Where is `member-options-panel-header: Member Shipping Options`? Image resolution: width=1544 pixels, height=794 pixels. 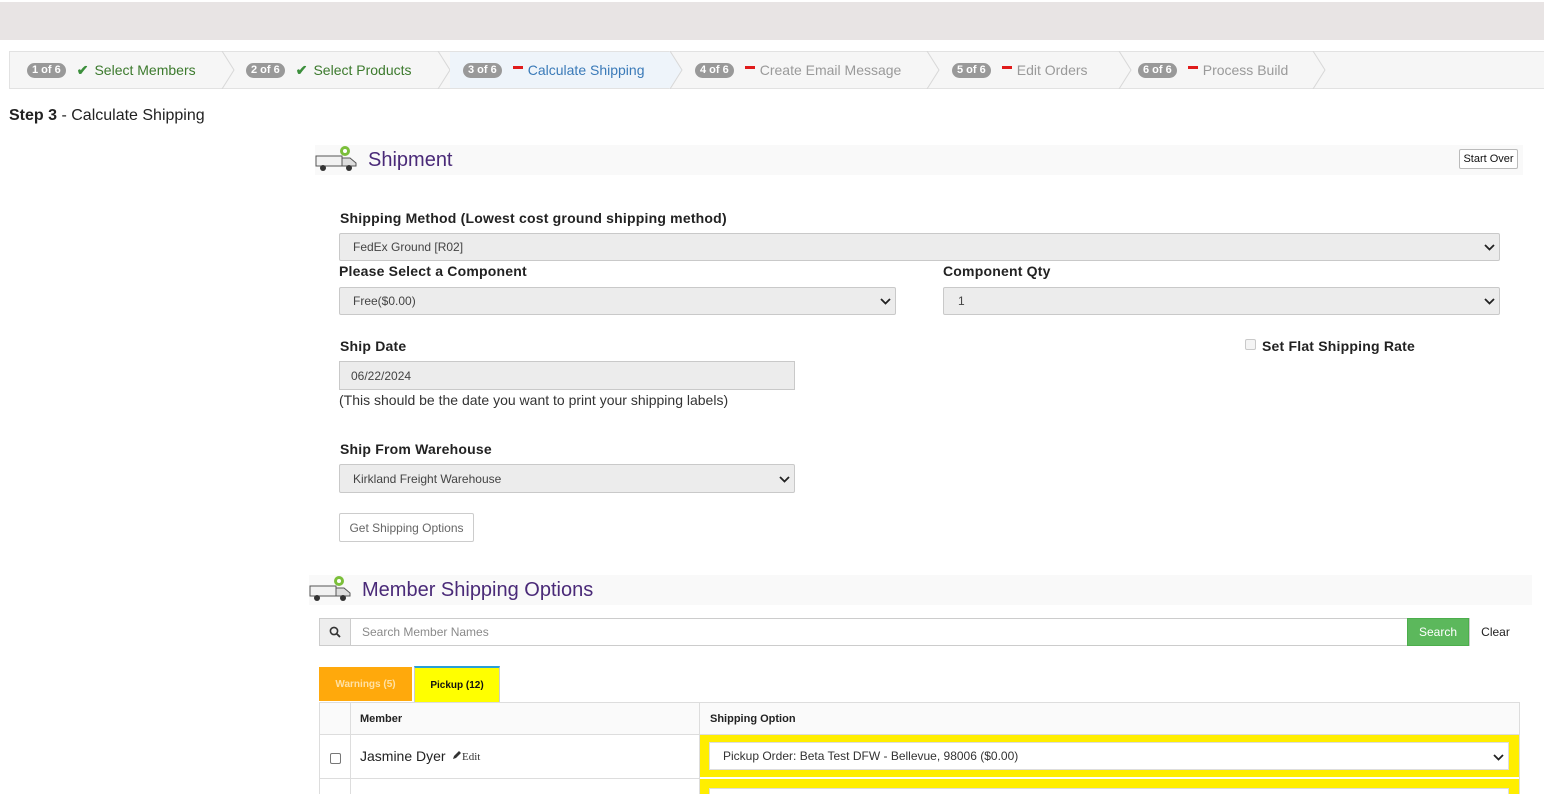 member-options-panel-header: Member Shipping Options is located at coordinates (920, 590).